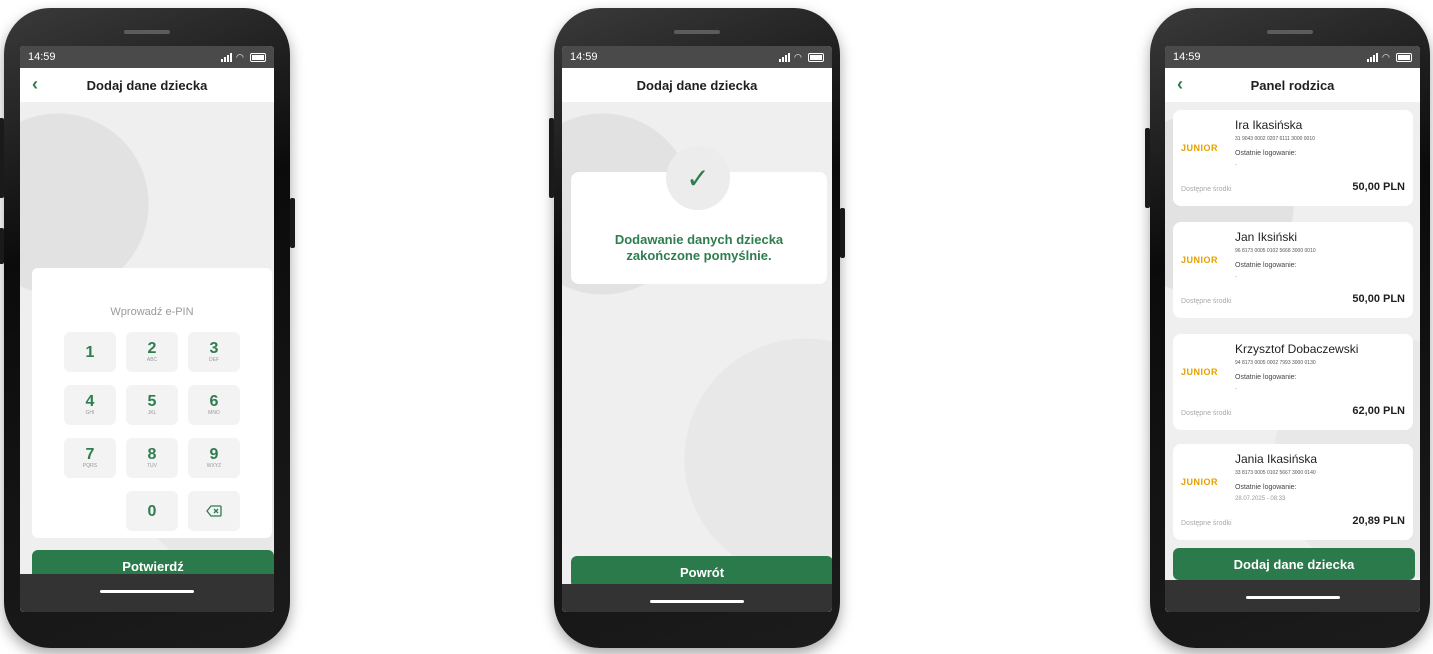 This screenshot has width=1433, height=654. What do you see at coordinates (90, 405) in the screenshot?
I see `key-4: 4 GHI` at bounding box center [90, 405].